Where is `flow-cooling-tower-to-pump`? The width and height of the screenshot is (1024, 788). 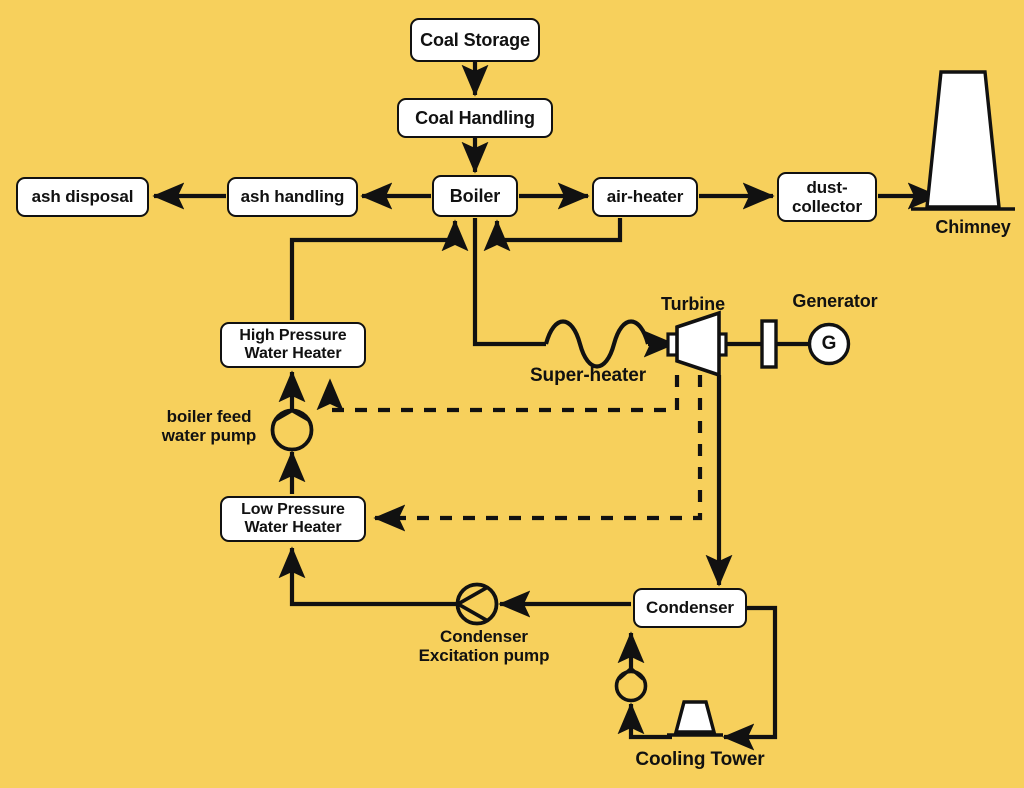
flow-cooling-tower-to-pump is located at coordinates (644, 721).